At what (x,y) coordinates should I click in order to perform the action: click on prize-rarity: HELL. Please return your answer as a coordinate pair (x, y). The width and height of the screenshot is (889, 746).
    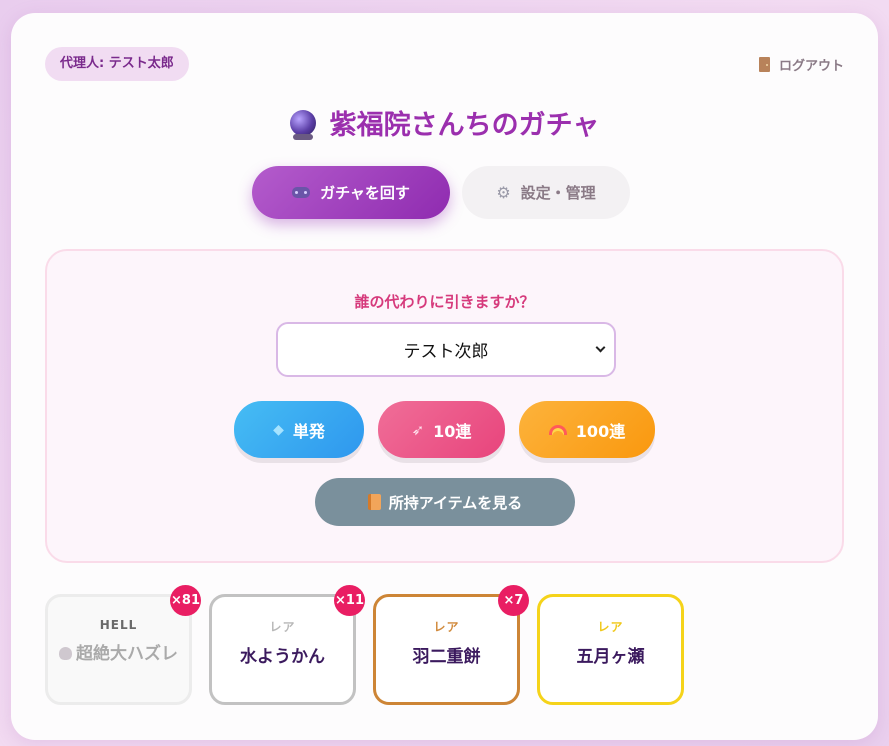
    Looking at the image, I should click on (118, 625).